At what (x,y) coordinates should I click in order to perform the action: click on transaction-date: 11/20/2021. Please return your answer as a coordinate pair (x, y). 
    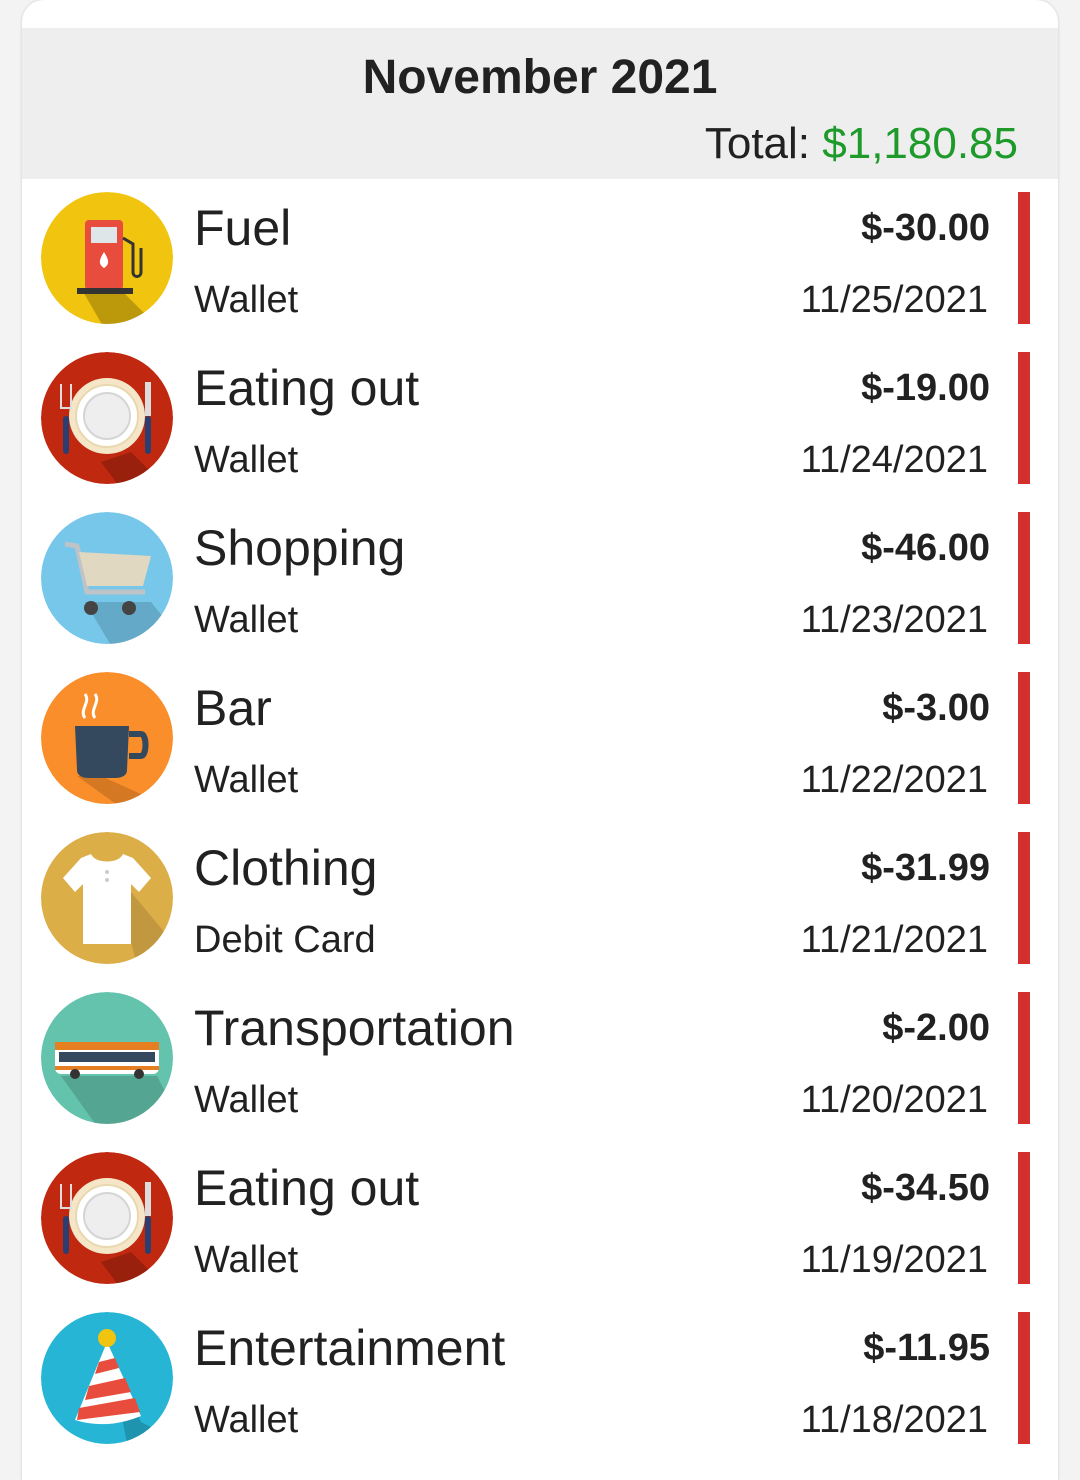
    Looking at the image, I should click on (894, 1100).